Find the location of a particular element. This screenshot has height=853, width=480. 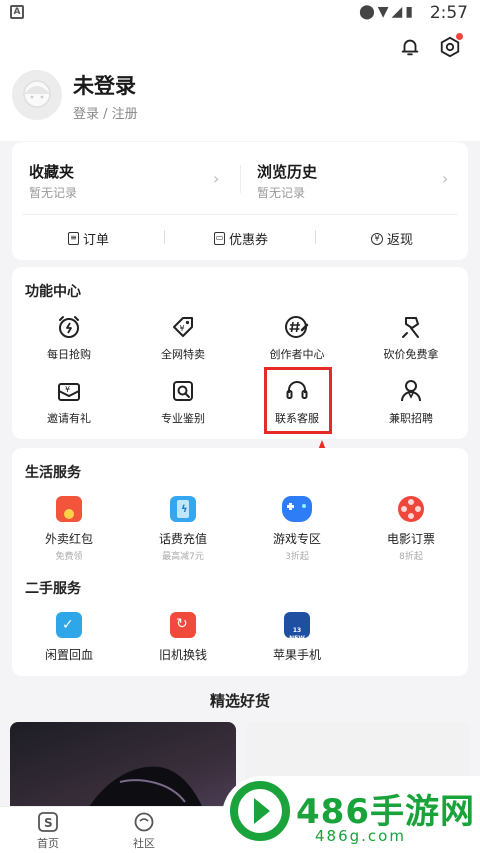

price-tag-icon: ¥ is located at coordinates (183, 327).